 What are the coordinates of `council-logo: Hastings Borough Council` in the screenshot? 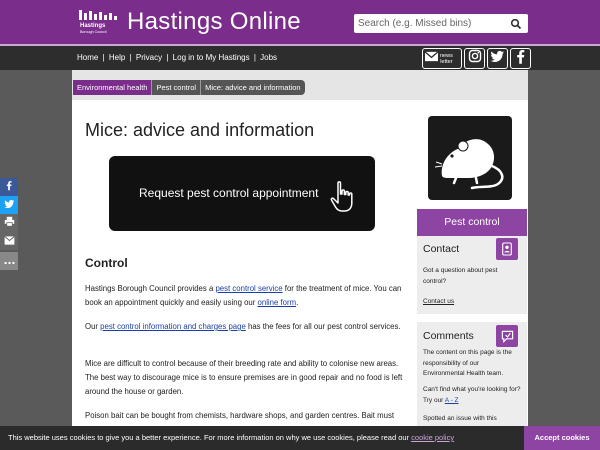 It's located at (101, 21).